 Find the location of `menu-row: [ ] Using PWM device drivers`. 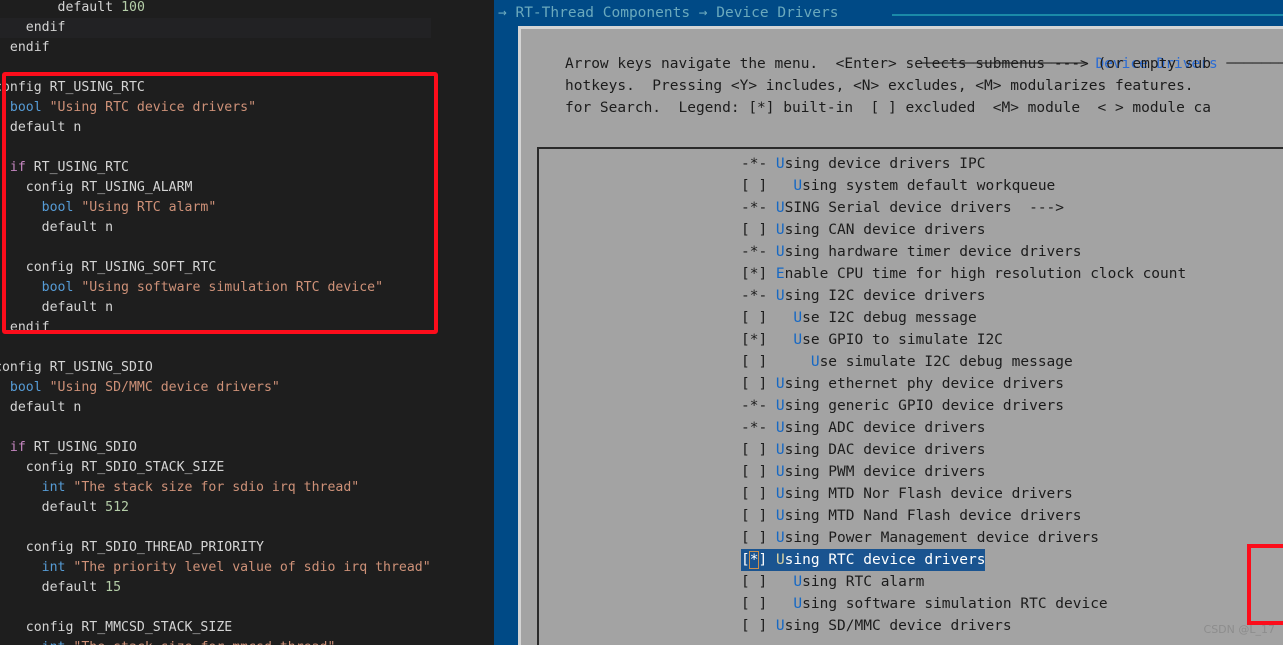

menu-row: [ ] Using PWM device drivers is located at coordinates (963, 472).